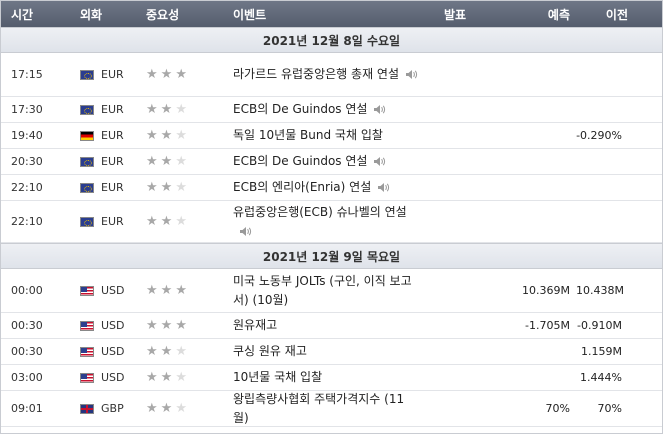 This screenshot has width=663, height=434. I want to click on event-name-text: 미국 노동부 JOLTs (구인, 이직 보고서) (10월), so click(322, 290).